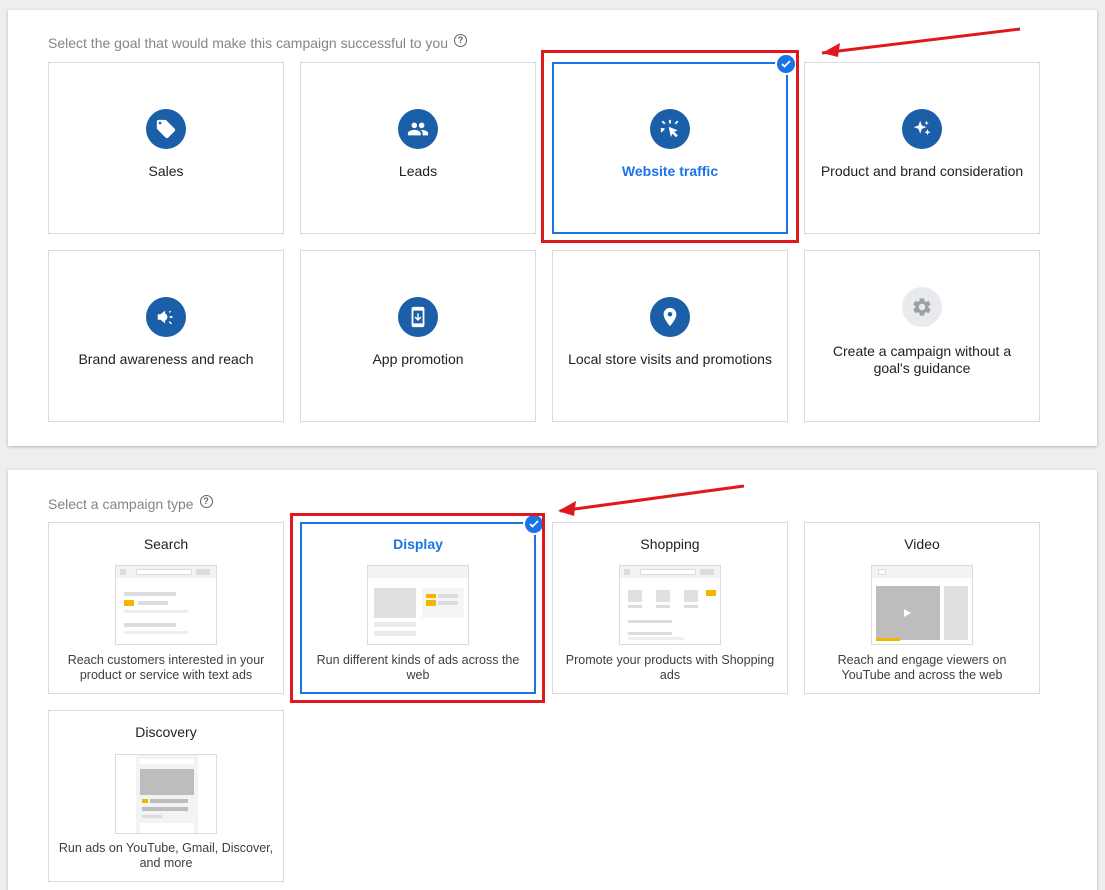  I want to click on goal-label: Website traffic, so click(670, 171).